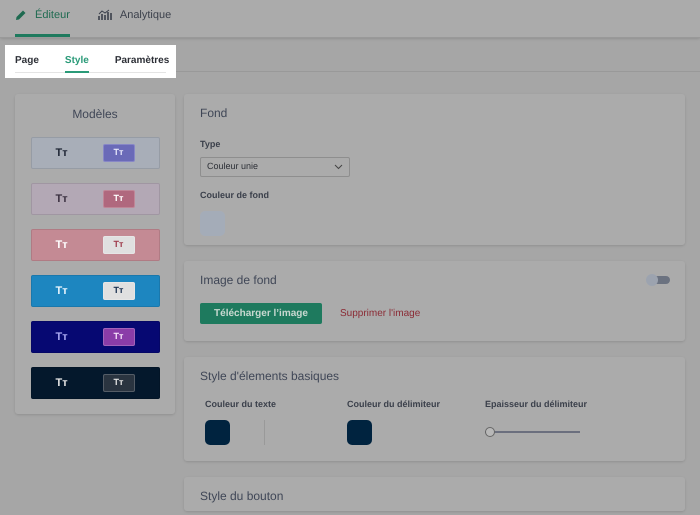  Describe the element at coordinates (235, 195) in the screenshot. I see `field-label: Couleur de fond` at that location.